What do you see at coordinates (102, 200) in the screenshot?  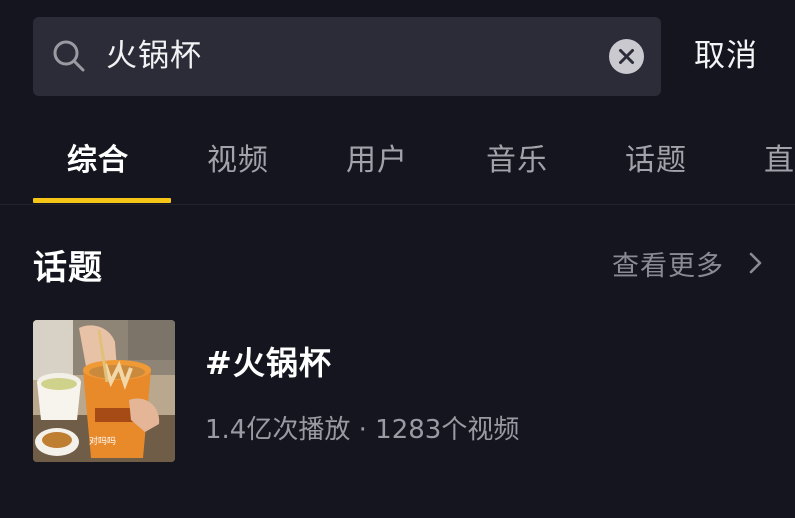 I see `active-tab-indicator` at bounding box center [102, 200].